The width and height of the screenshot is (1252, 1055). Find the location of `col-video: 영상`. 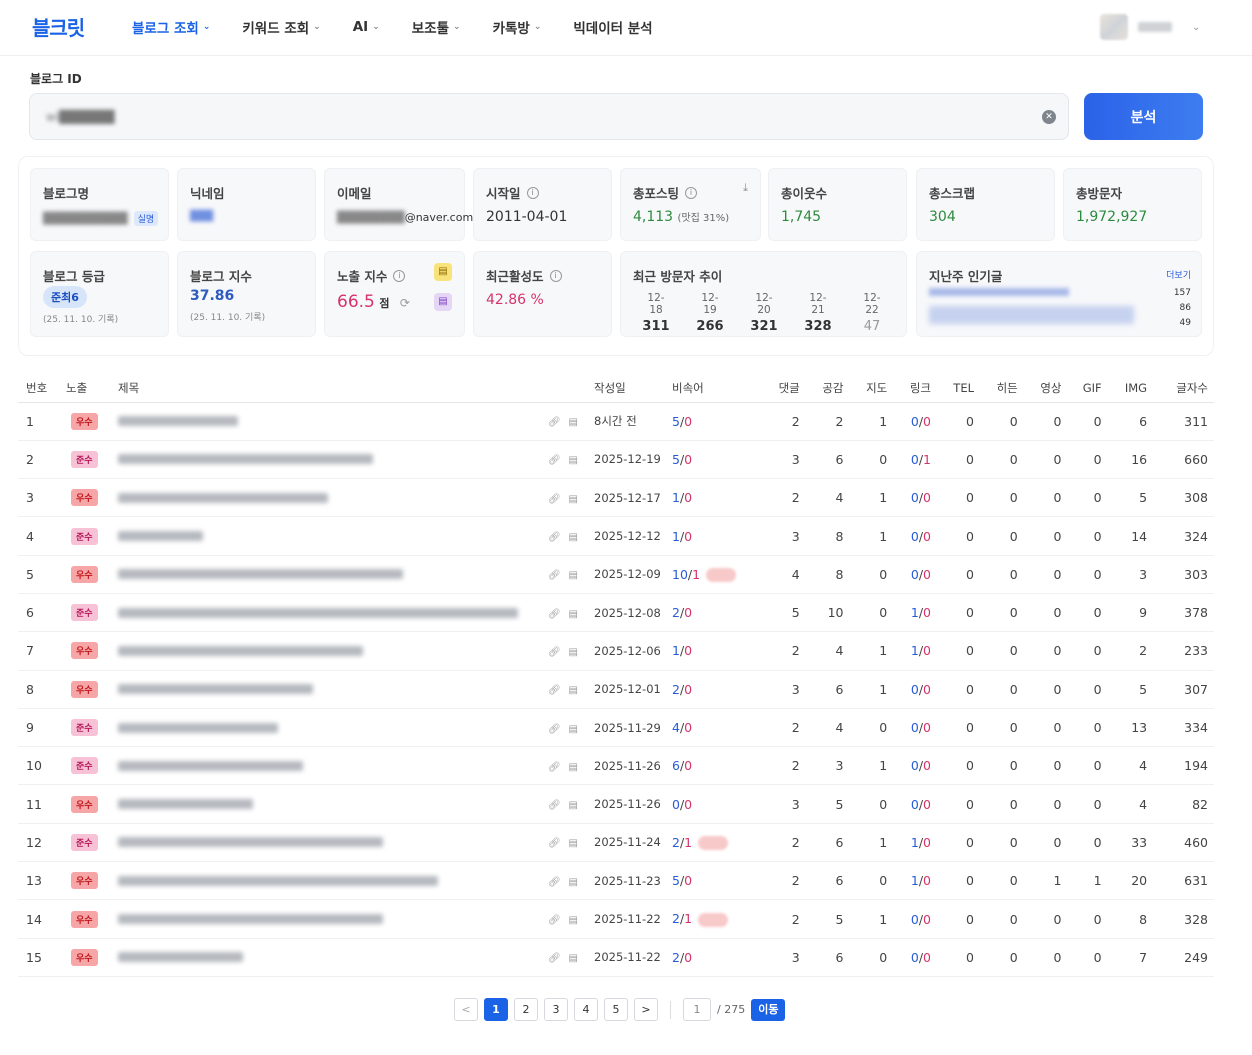

col-video: 영상 is located at coordinates (1045, 388).